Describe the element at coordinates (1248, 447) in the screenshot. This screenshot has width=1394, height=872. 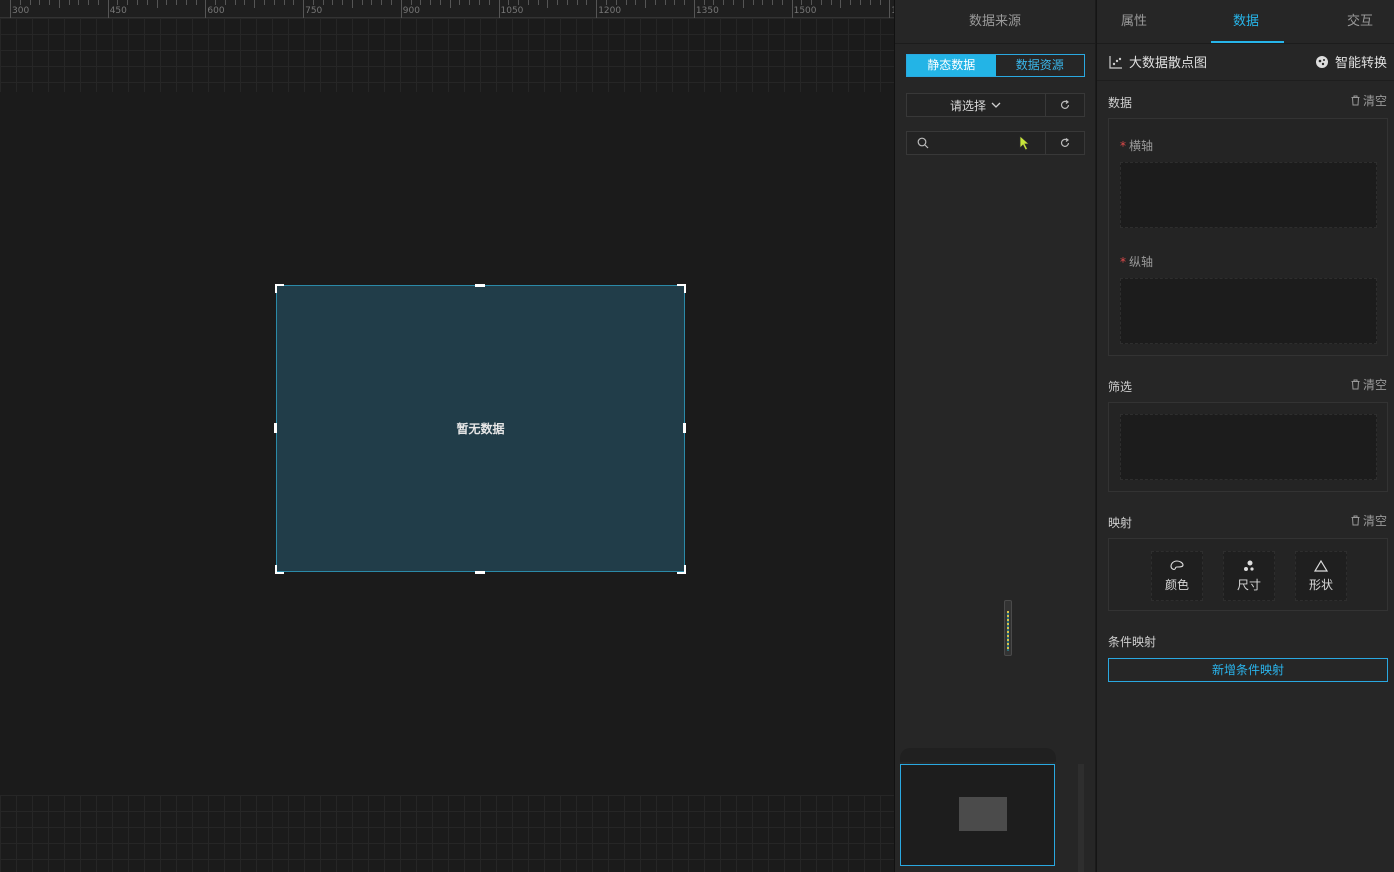
I see `filter-dropzone` at that location.